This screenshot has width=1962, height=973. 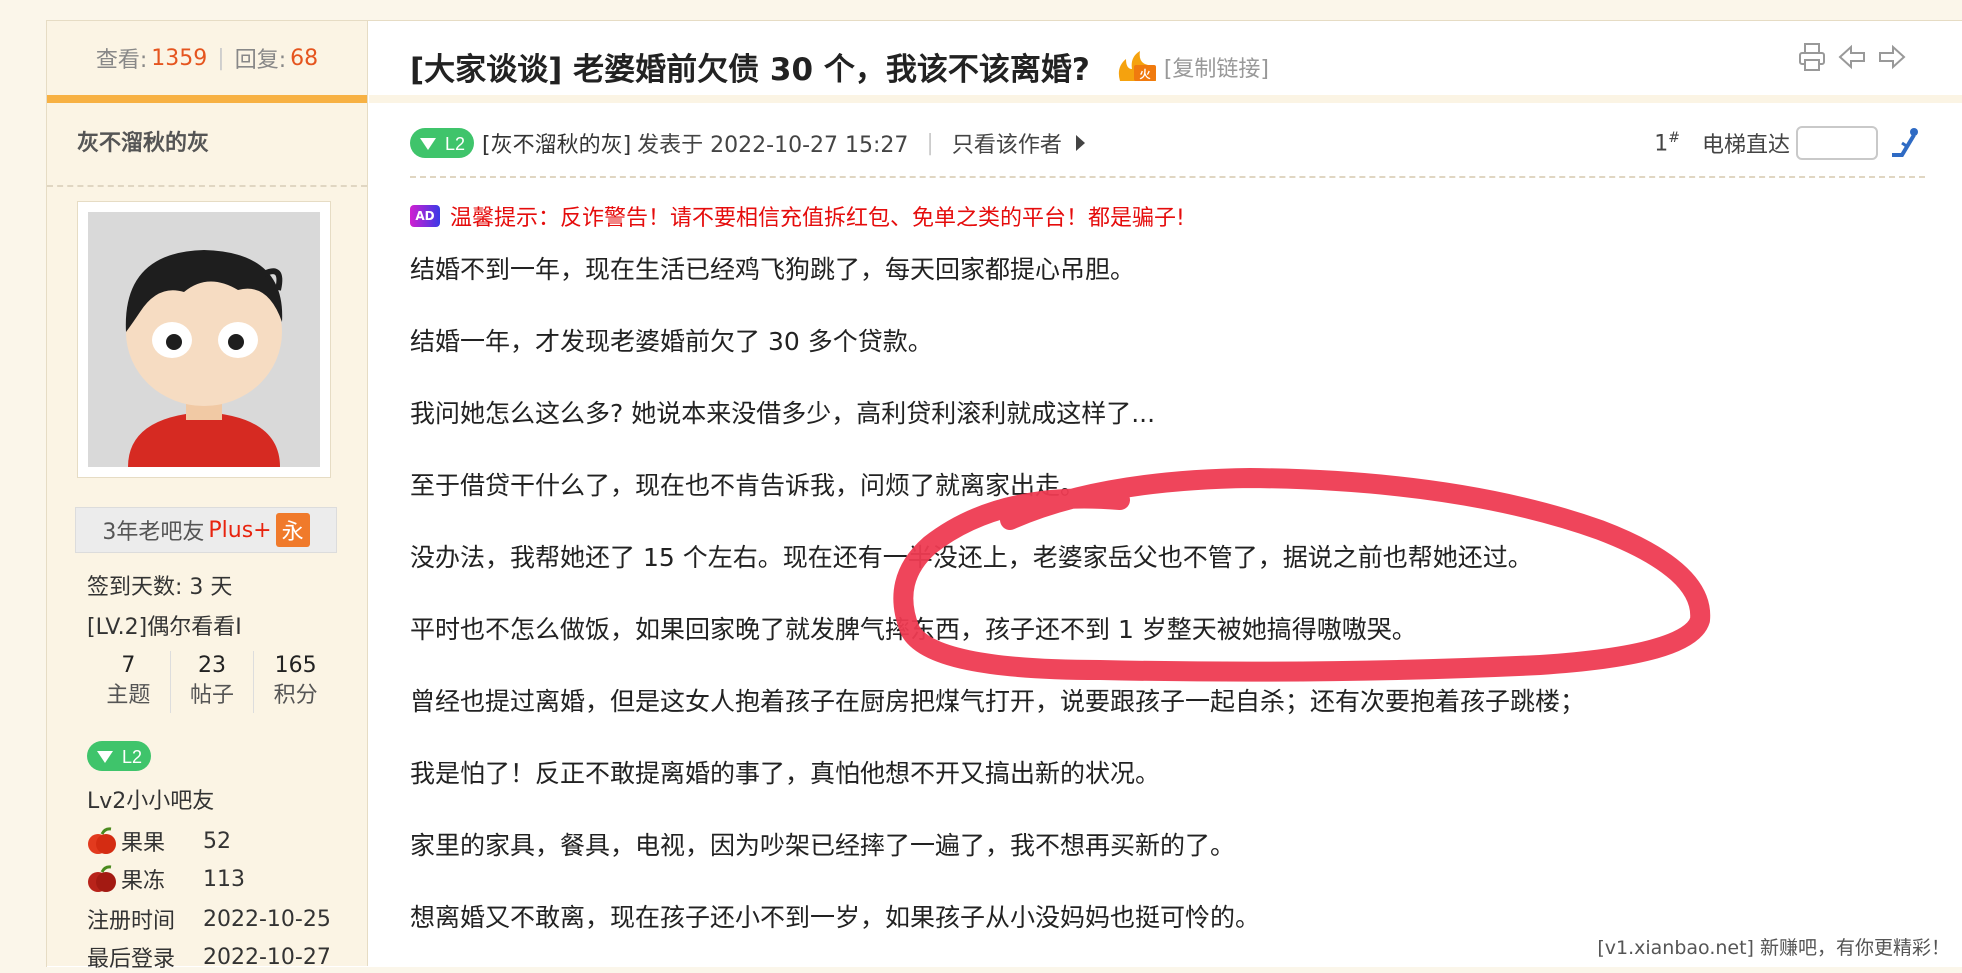 I want to click on post-paragraph: 结婚一年，才发现老婆婚前欠了 30 多个贷款。, so click(x=671, y=341).